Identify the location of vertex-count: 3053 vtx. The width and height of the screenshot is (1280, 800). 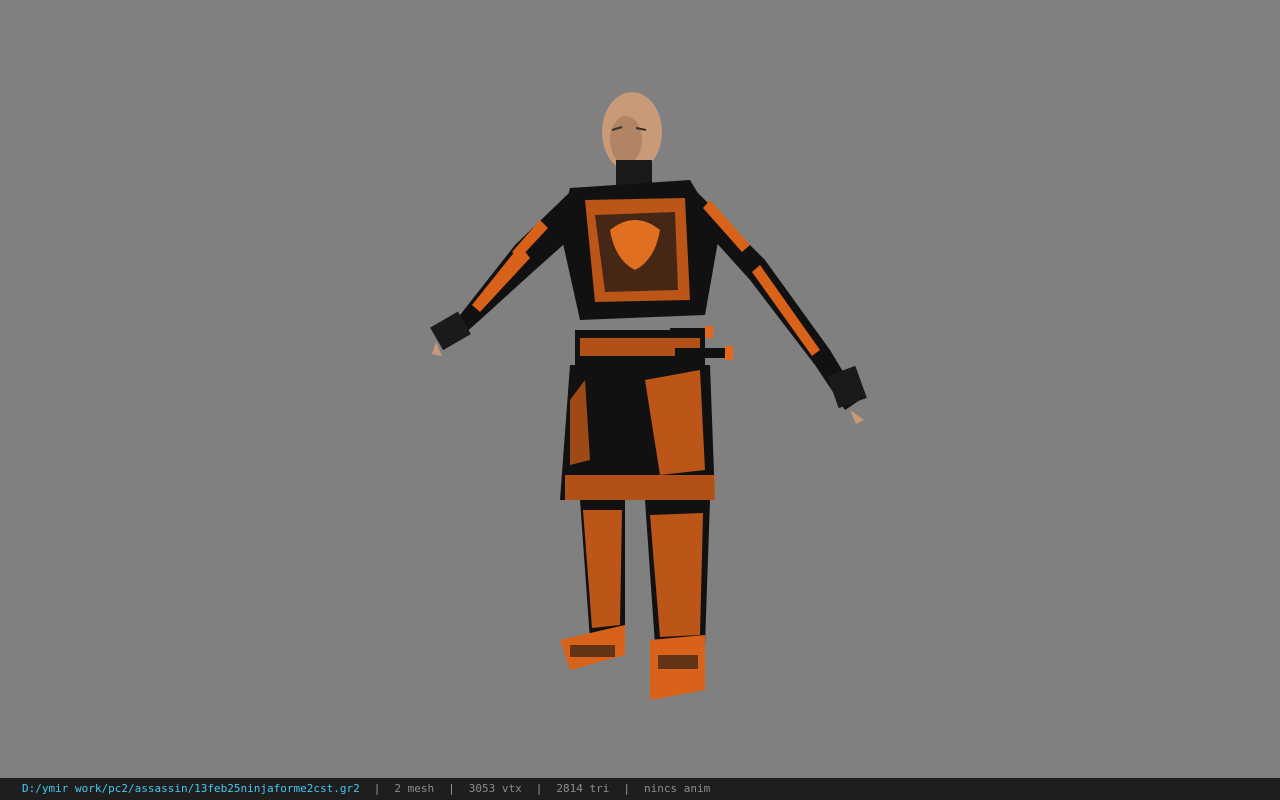
(495, 788).